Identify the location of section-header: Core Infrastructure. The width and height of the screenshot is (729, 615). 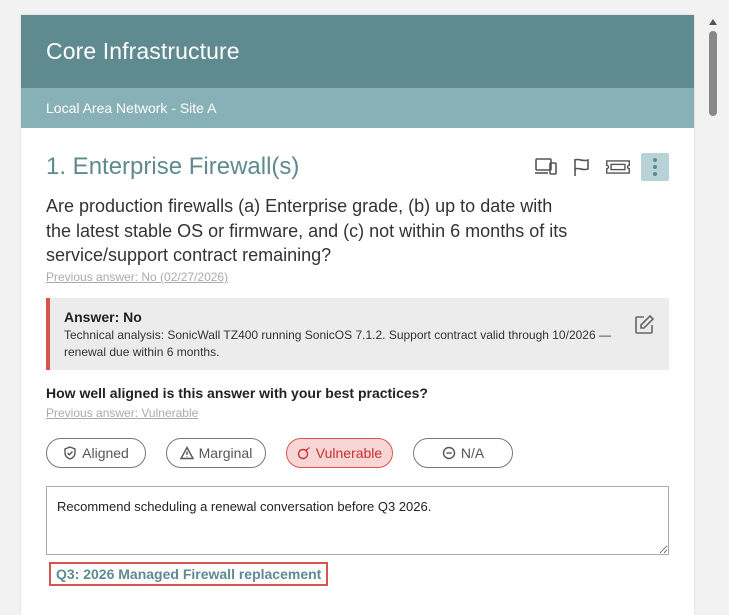
(357, 51).